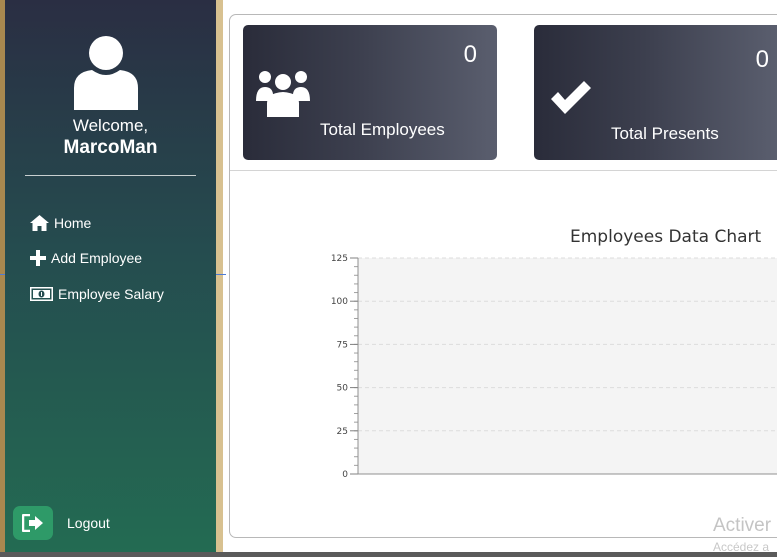 Image resolution: width=777 pixels, height=557 pixels. Describe the element at coordinates (88, 523) in the screenshot. I see `logout-label: Logout` at that location.